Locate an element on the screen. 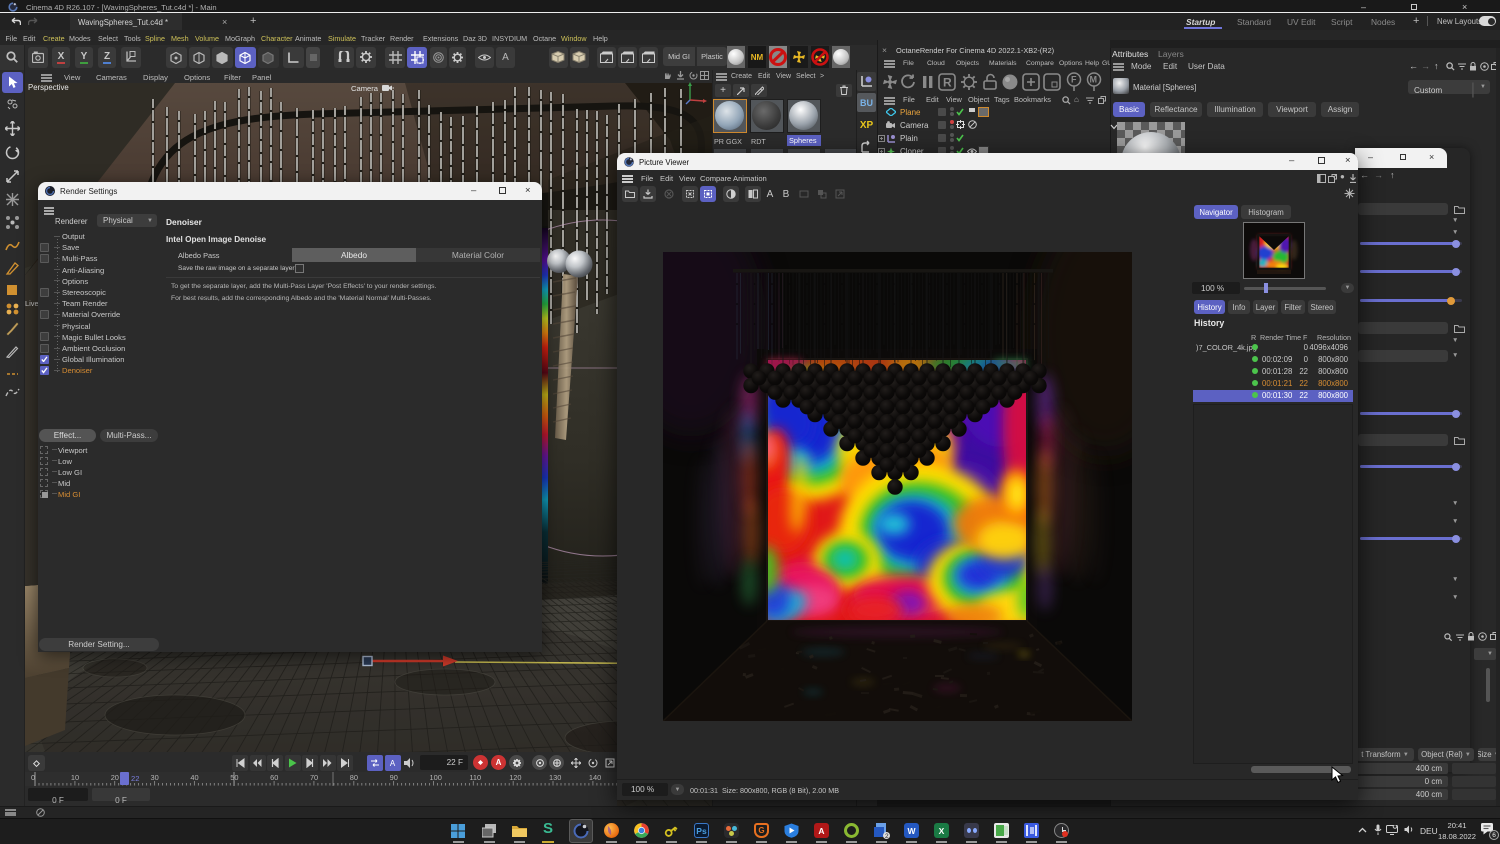 The height and width of the screenshot is (844, 1500). svg-text: F is located at coordinates (1074, 80).